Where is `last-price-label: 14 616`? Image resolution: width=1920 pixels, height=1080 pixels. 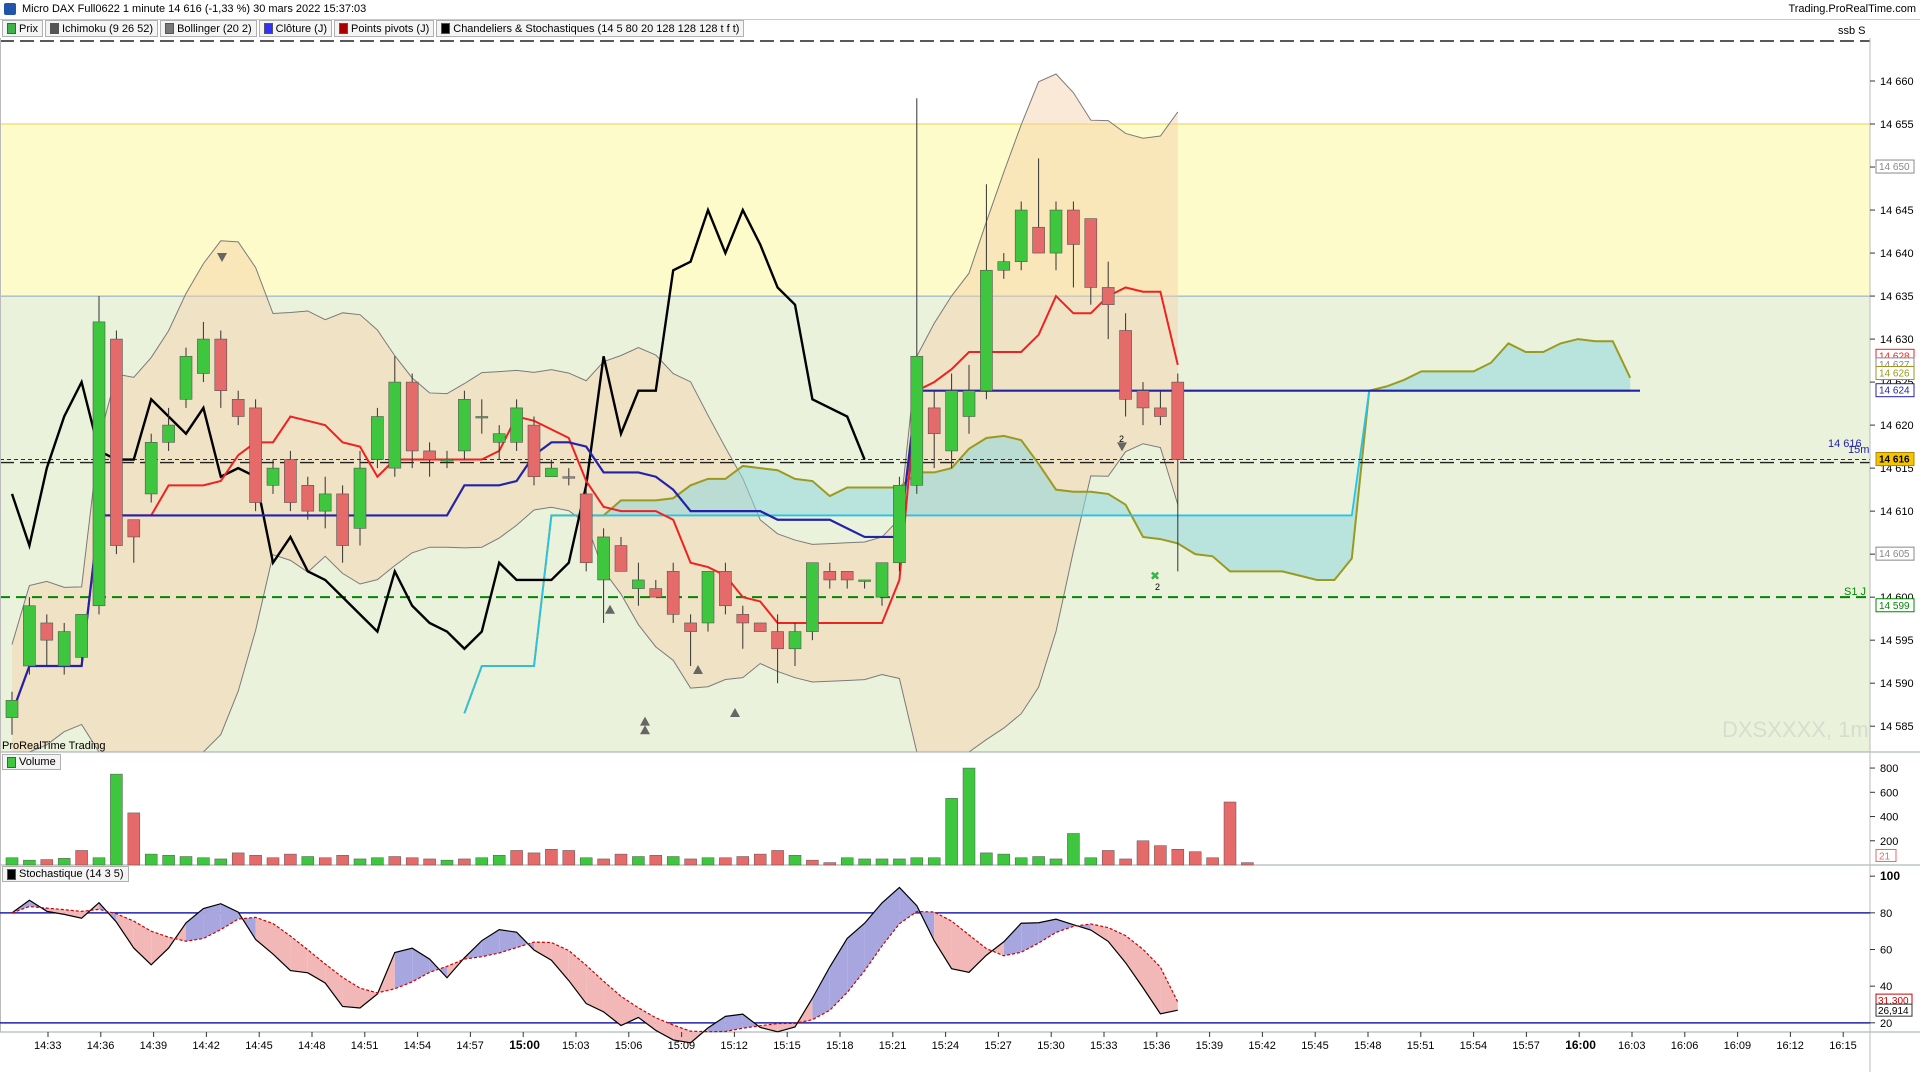
last-price-label: 14 616 is located at coordinates (1894, 460).